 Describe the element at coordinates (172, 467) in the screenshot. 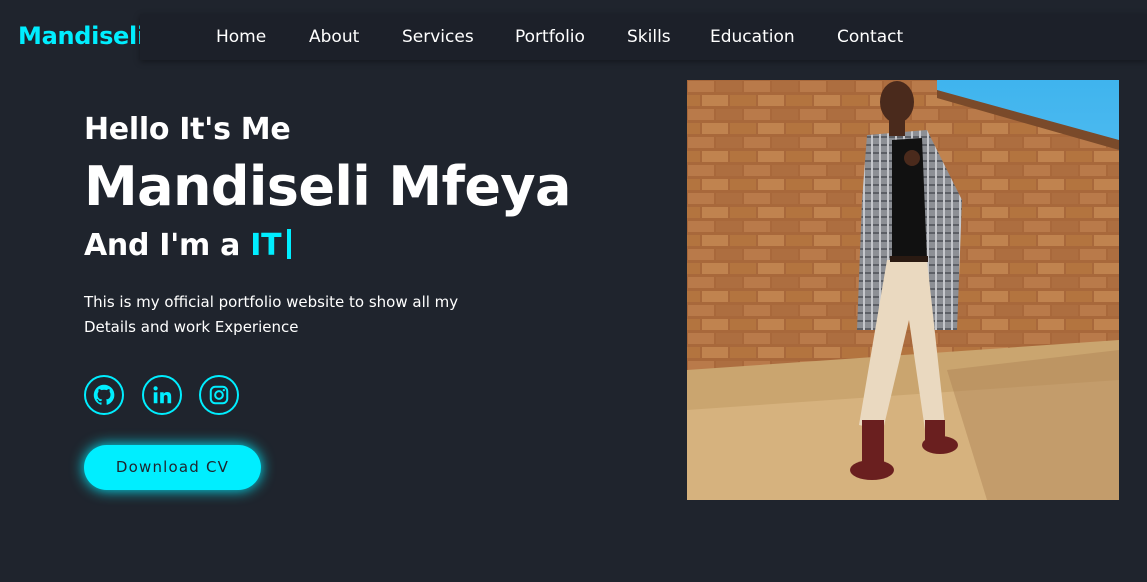

I see `download-cv-button: Download CV` at that location.